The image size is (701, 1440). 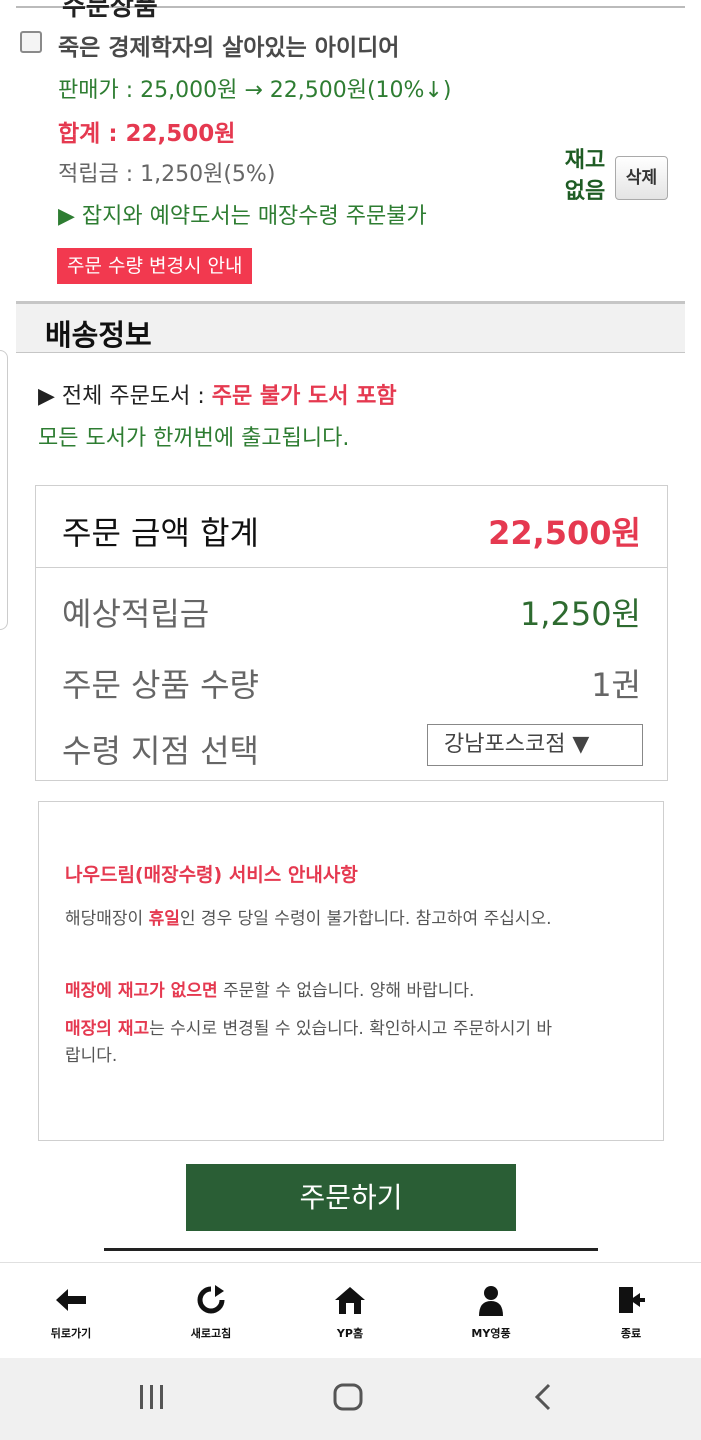 I want to click on order-quantity-row: 주문 상품 수량 1권, so click(x=351, y=680).